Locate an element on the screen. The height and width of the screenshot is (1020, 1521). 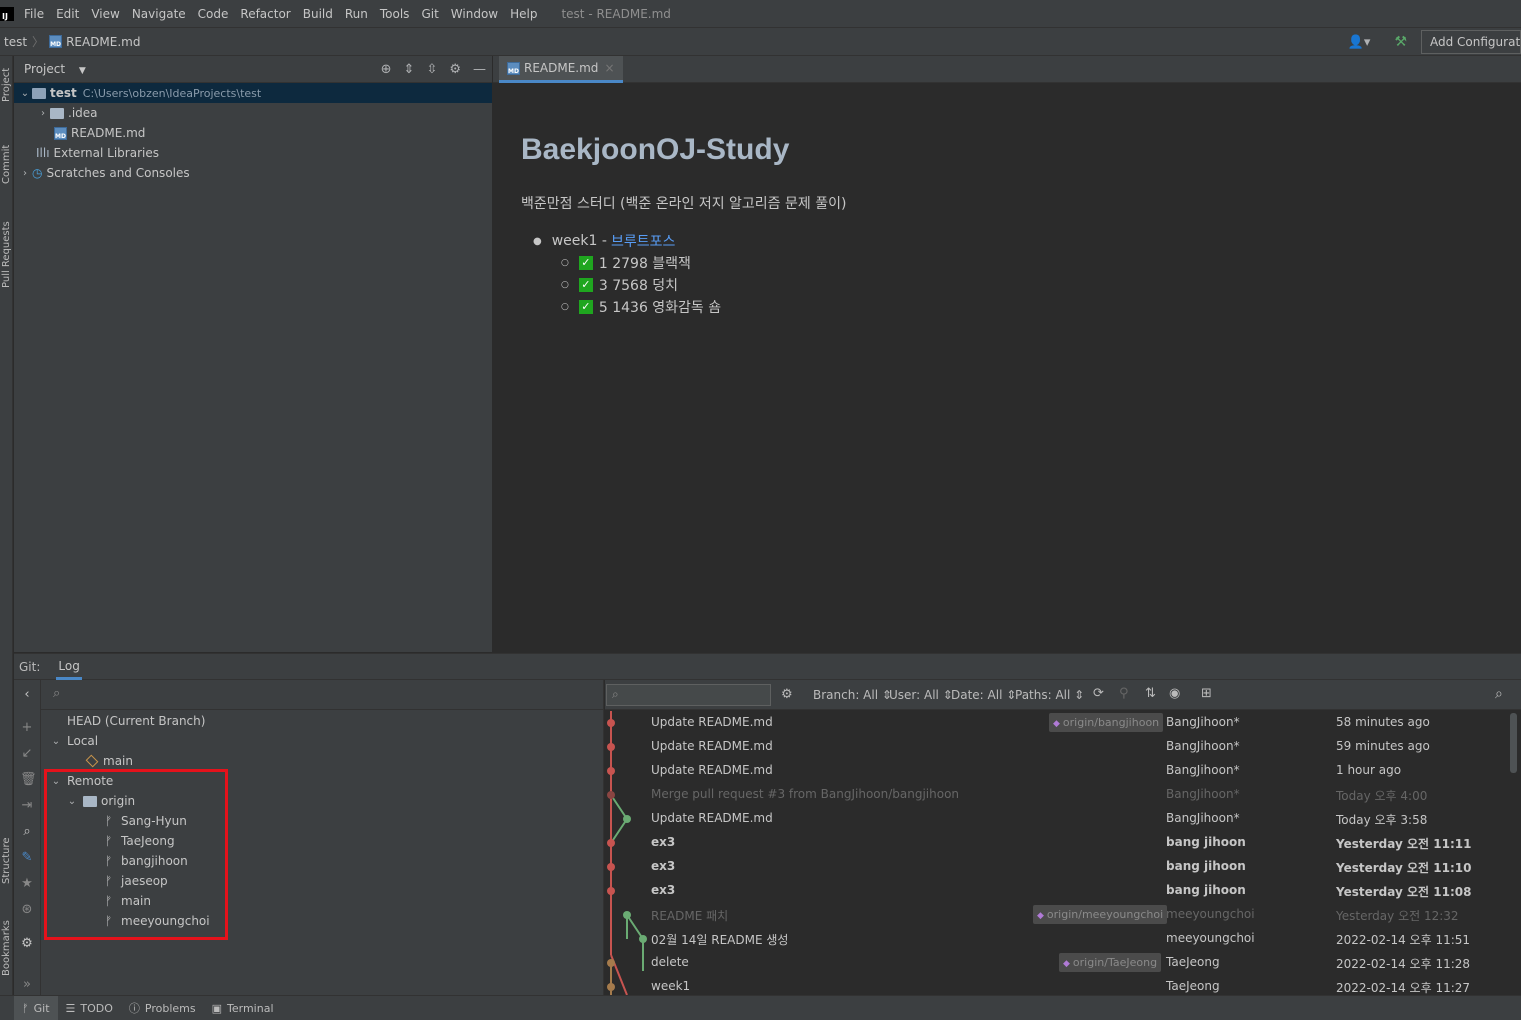
sort-icon: ⇅ is located at coordinates (1150, 693).